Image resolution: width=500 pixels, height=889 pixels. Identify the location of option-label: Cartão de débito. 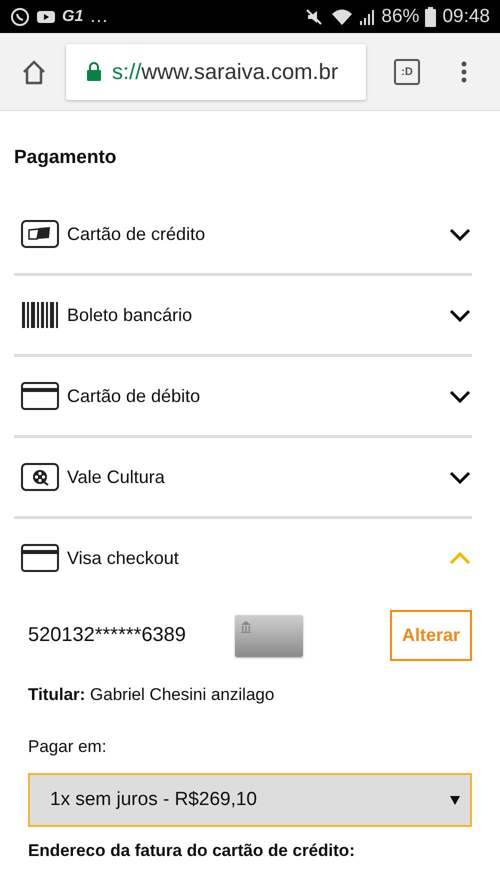
(134, 396).